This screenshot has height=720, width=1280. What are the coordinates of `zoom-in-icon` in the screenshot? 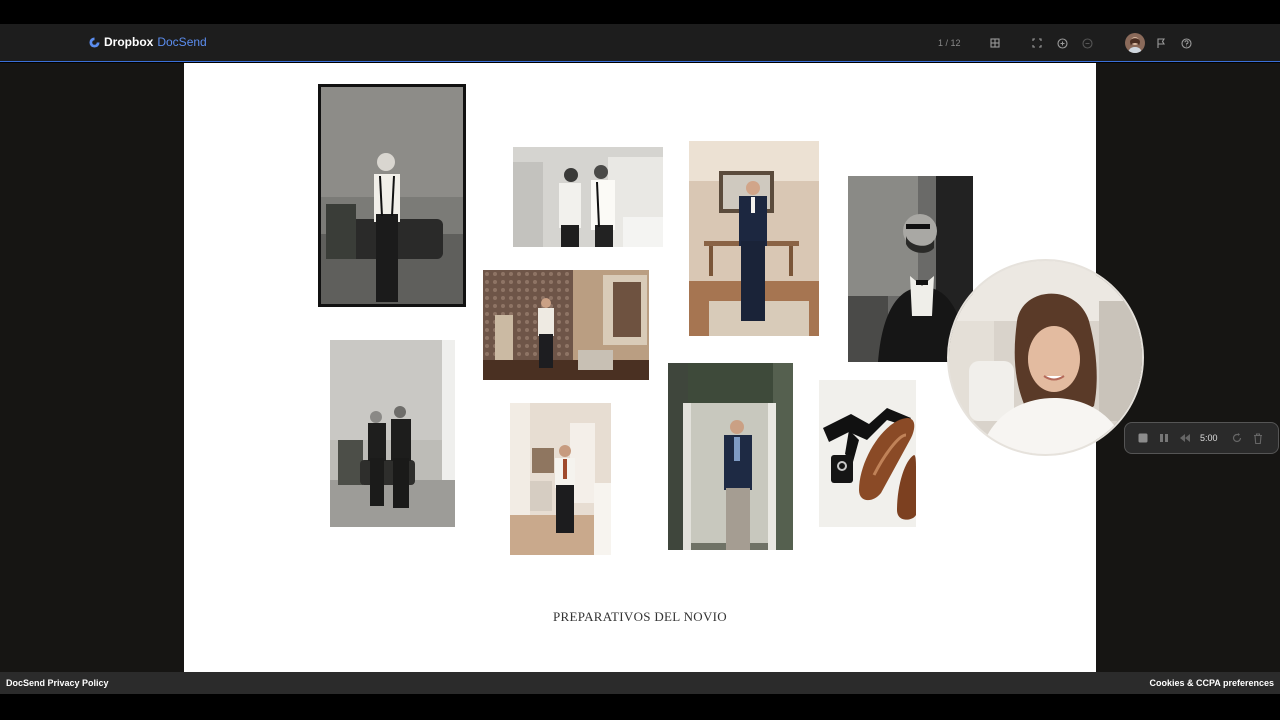 It's located at (1062, 43).